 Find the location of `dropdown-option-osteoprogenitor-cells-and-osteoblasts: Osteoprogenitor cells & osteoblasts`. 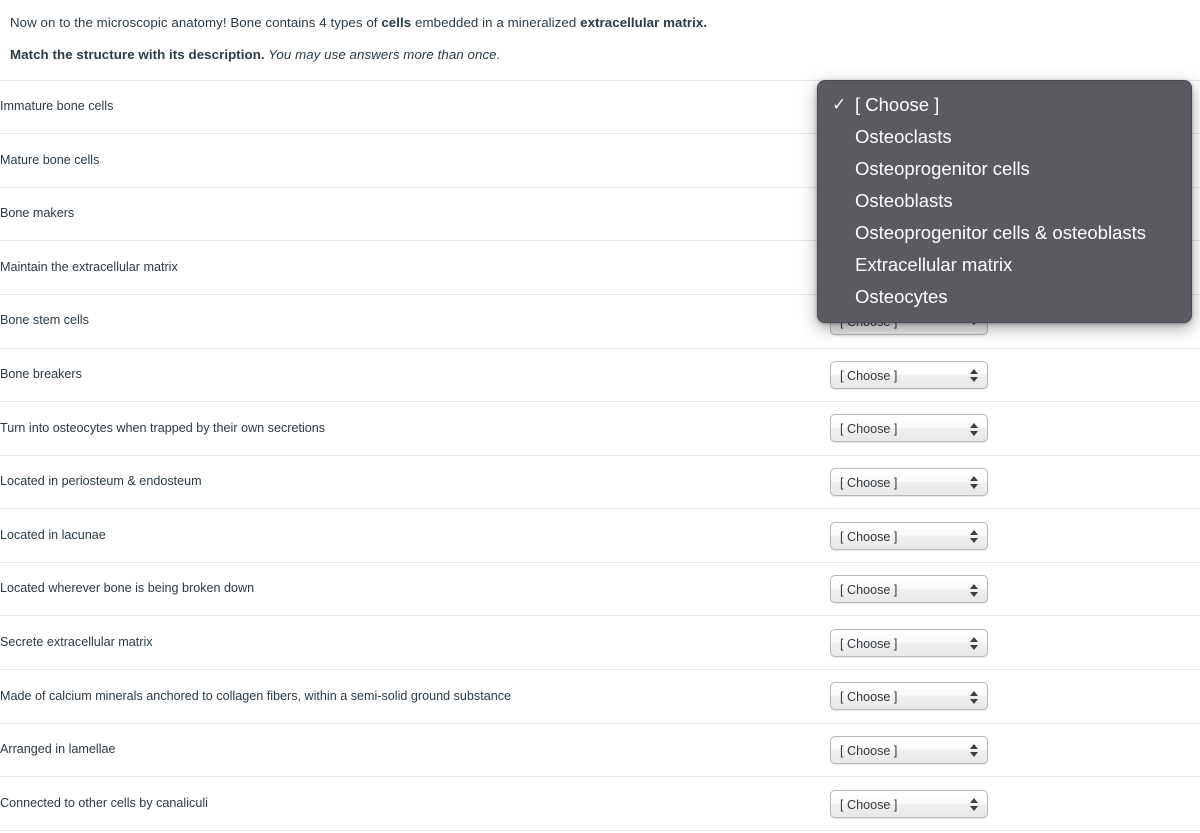

dropdown-option-osteoprogenitor-cells-and-osteoblasts: Osteoprogenitor cells & osteoblasts is located at coordinates (1004, 233).